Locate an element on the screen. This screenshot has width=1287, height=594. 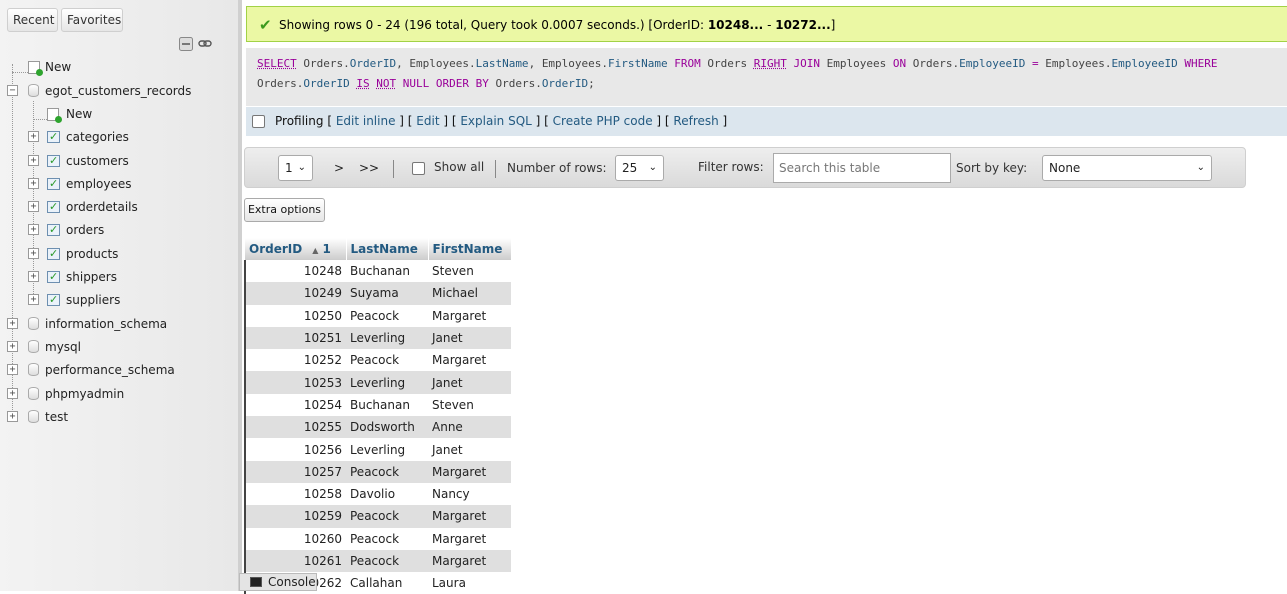
cell-orderid: 10256 is located at coordinates (295, 449).